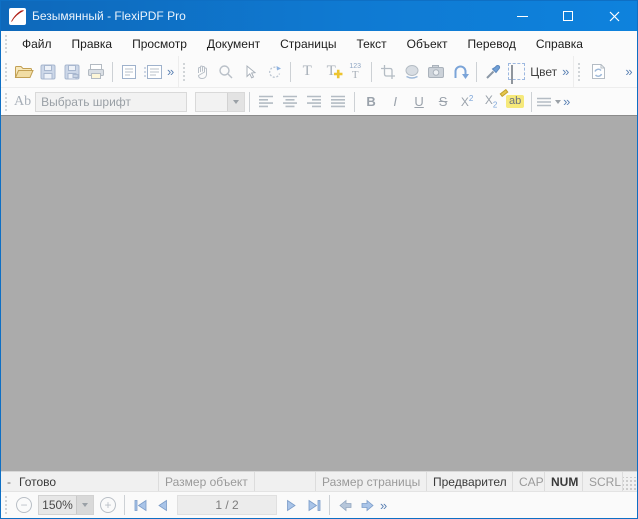  Describe the element at coordinates (227, 505) in the screenshot. I see `page-number-field: 1 / 2` at that location.